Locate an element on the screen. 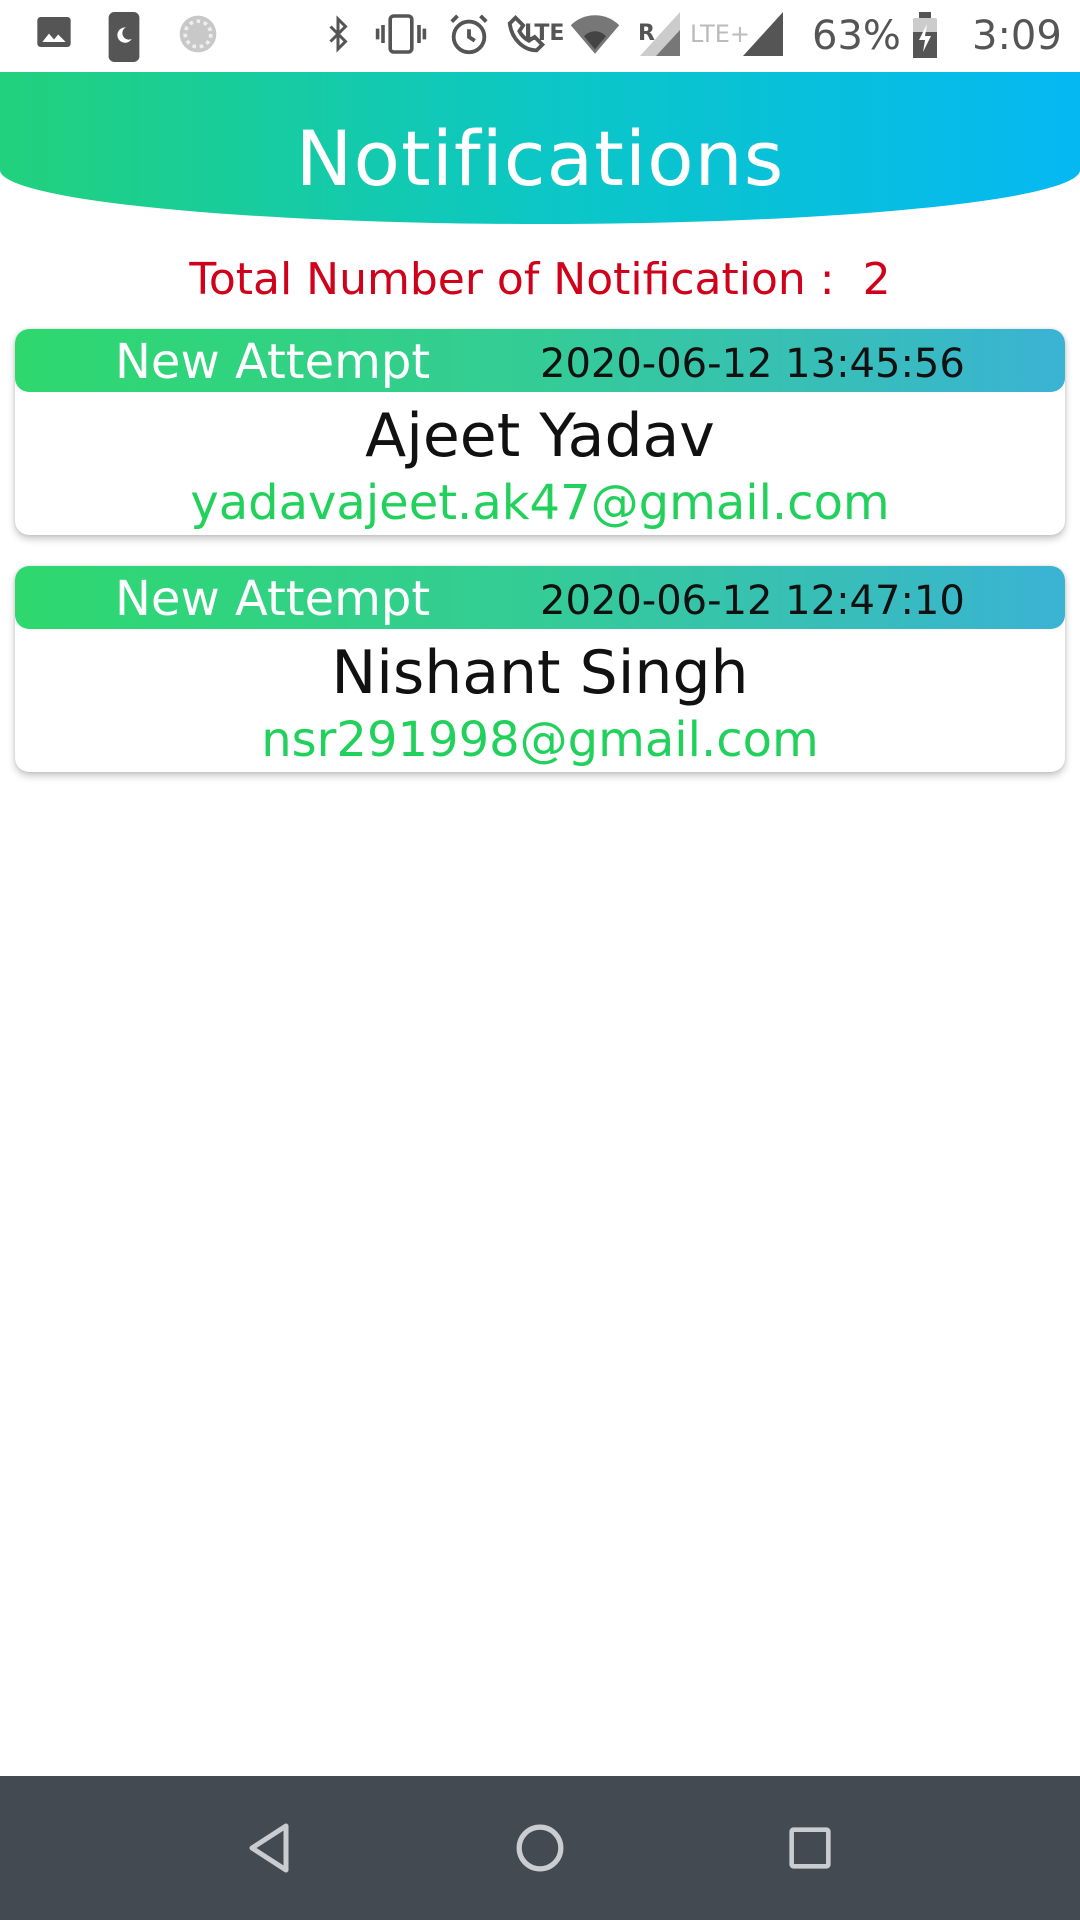 The height and width of the screenshot is (1920, 1080). notification-count-label: Total Number of Notification : is located at coordinates (512, 279).